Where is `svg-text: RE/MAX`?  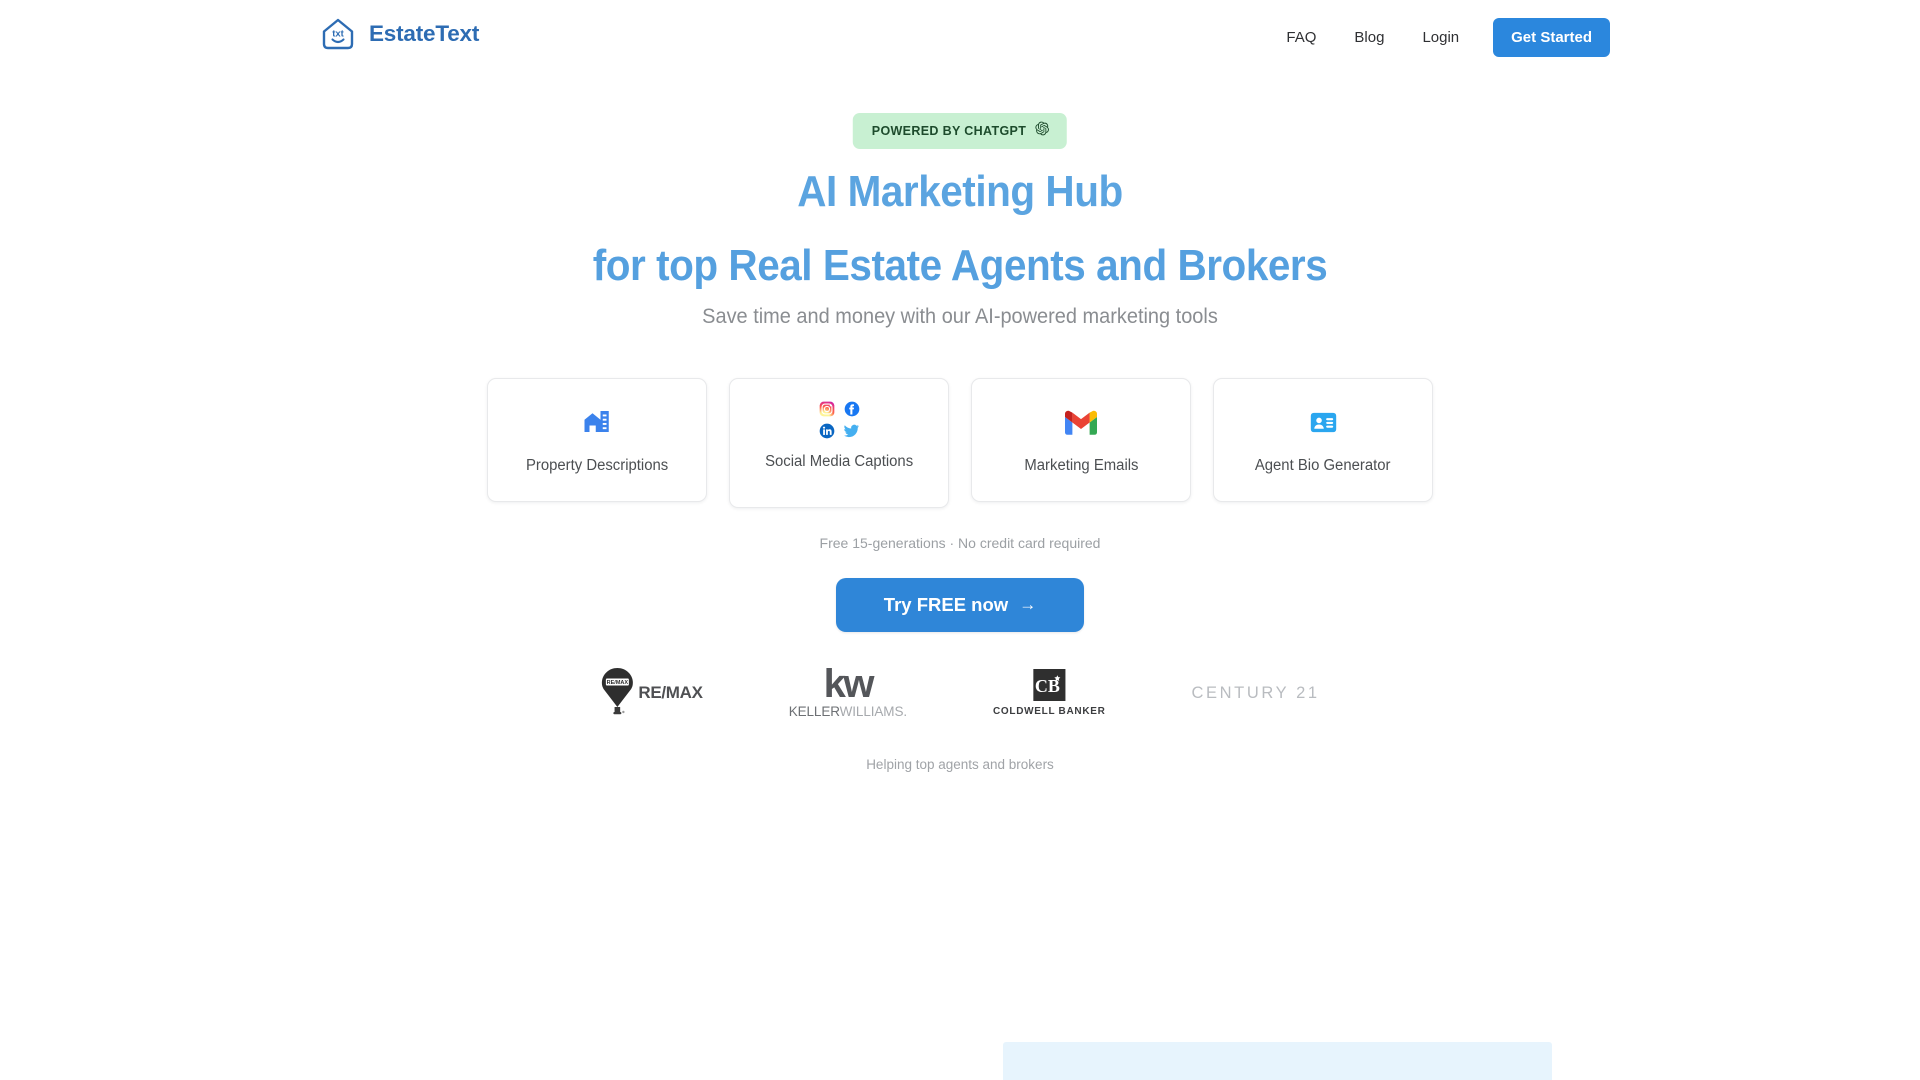
svg-text: RE/MAX is located at coordinates (618, 683).